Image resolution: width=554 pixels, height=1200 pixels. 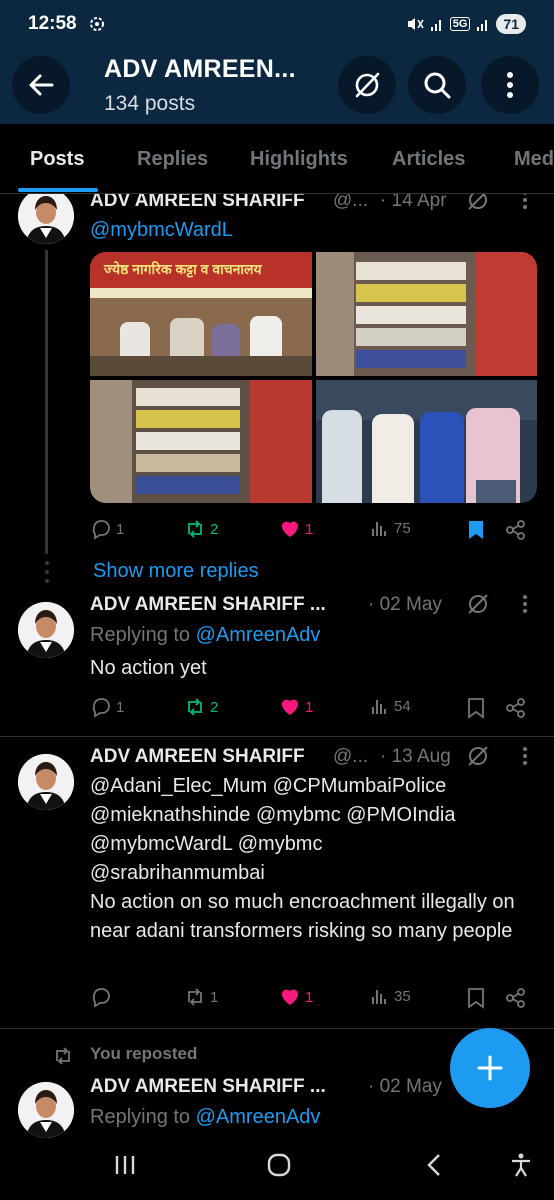 I want to click on mentions-line: @mybmcWardL @mybmc, so click(x=315, y=844).